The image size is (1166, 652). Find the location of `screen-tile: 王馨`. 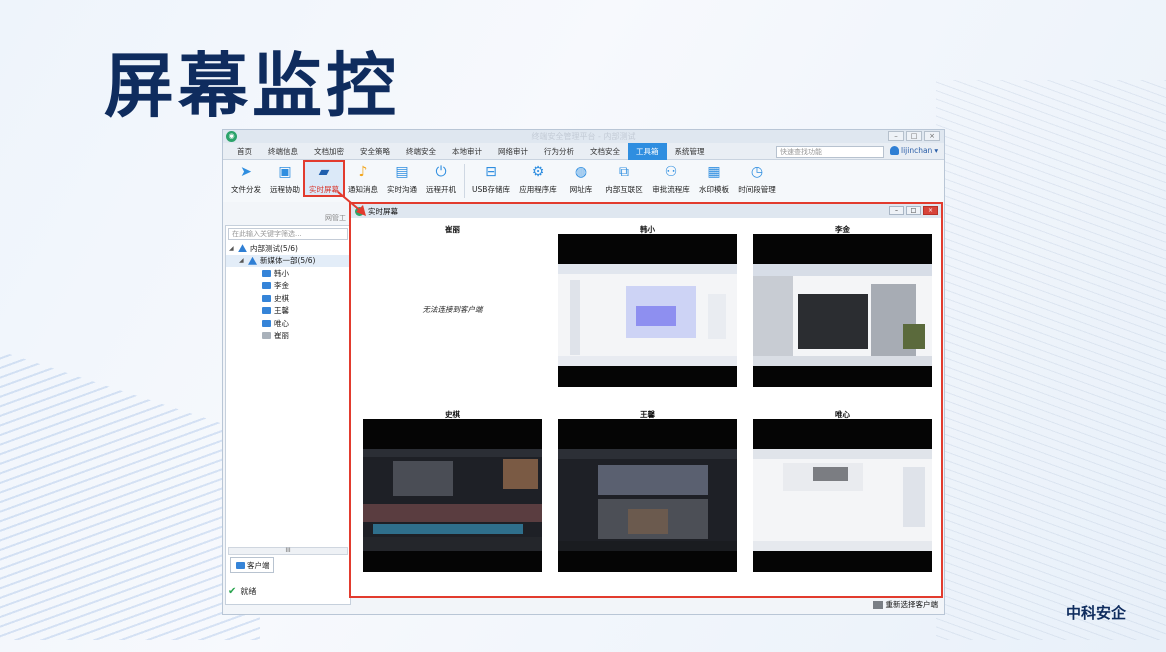

screen-tile: 王馨 is located at coordinates (647, 490).